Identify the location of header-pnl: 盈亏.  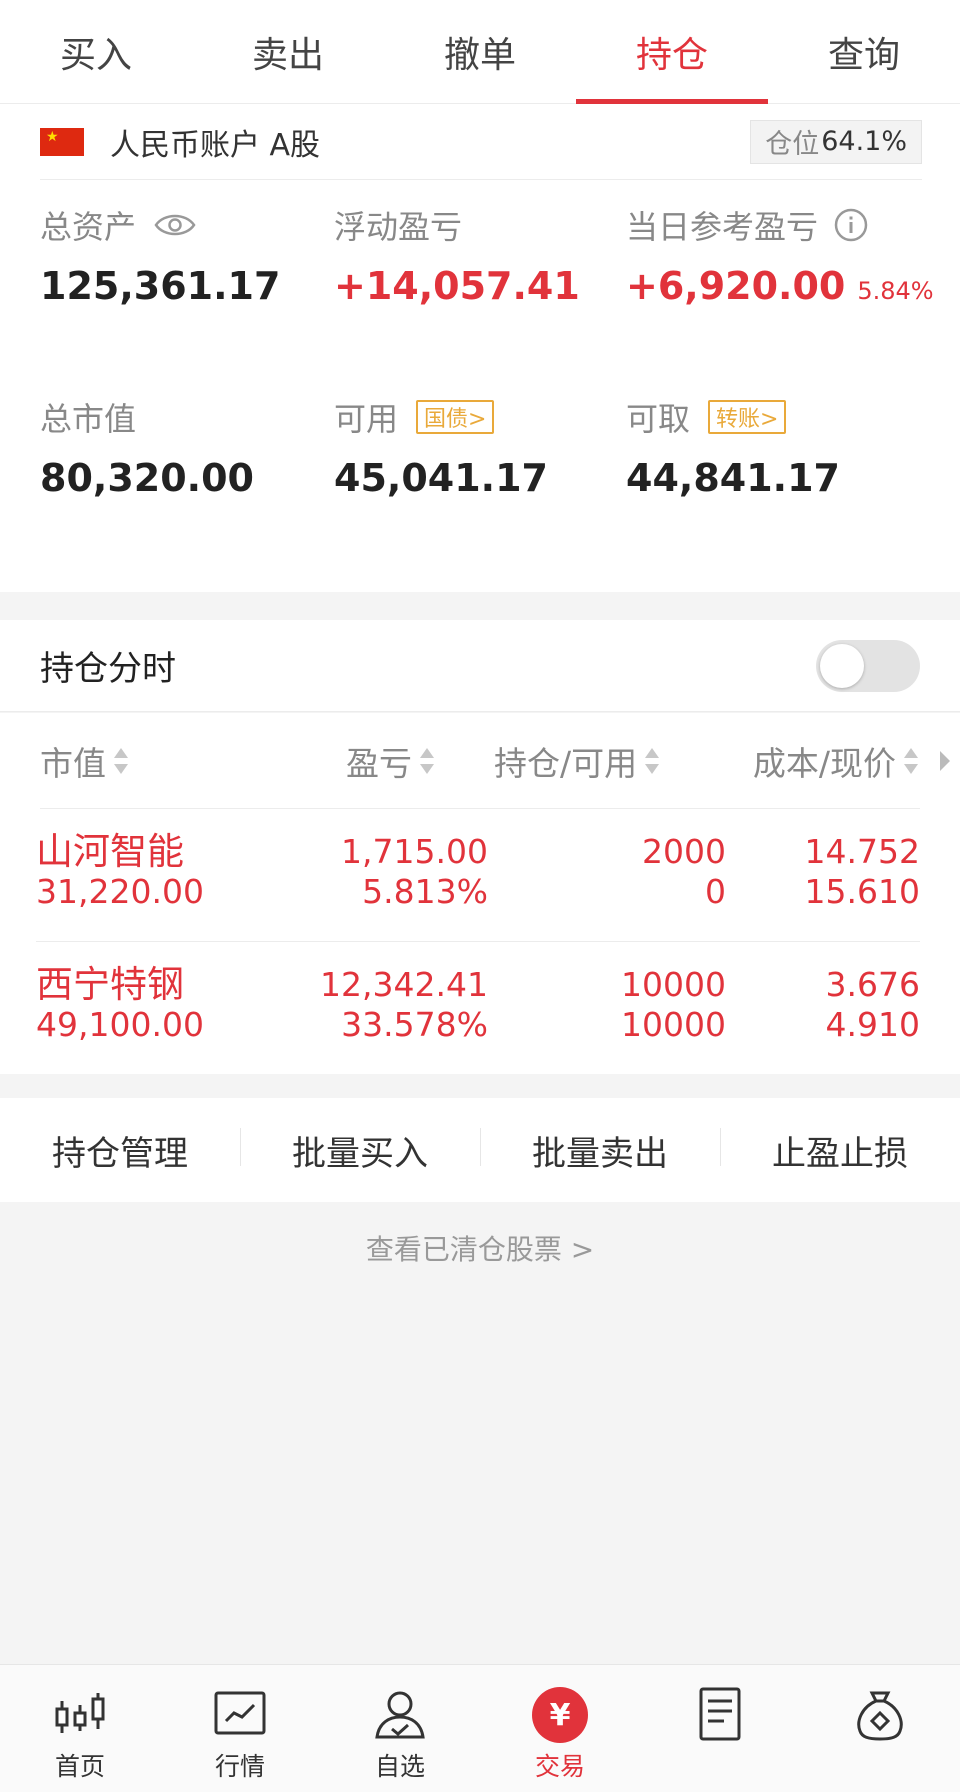
(390, 761).